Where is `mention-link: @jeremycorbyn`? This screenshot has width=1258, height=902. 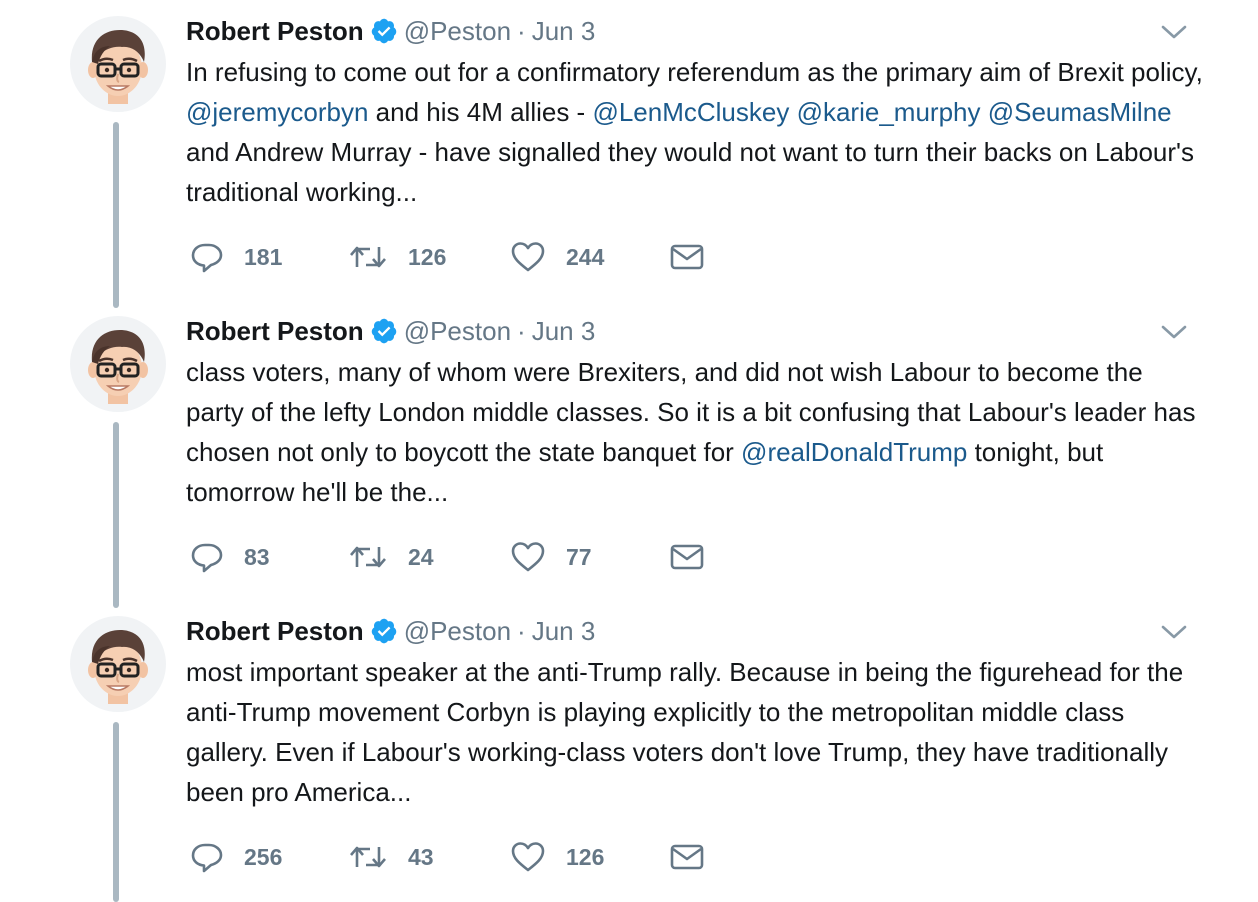 mention-link: @jeremycorbyn is located at coordinates (277, 112).